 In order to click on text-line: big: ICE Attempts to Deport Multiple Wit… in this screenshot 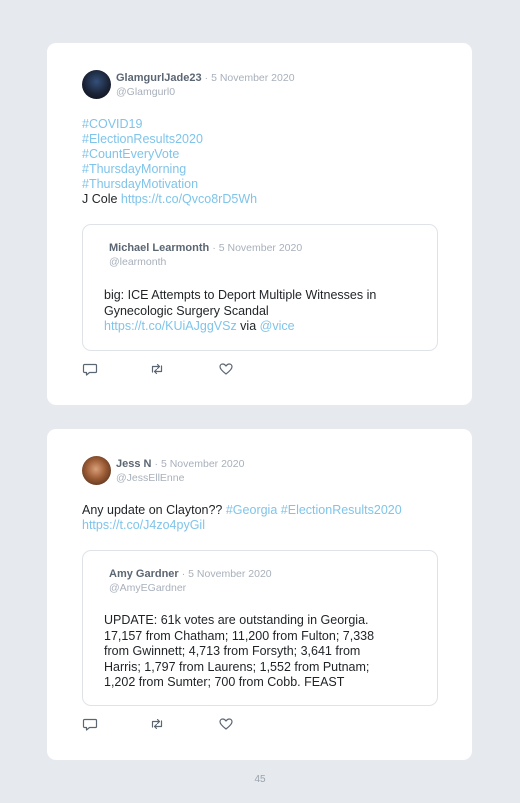, I will do `click(264, 296)`.